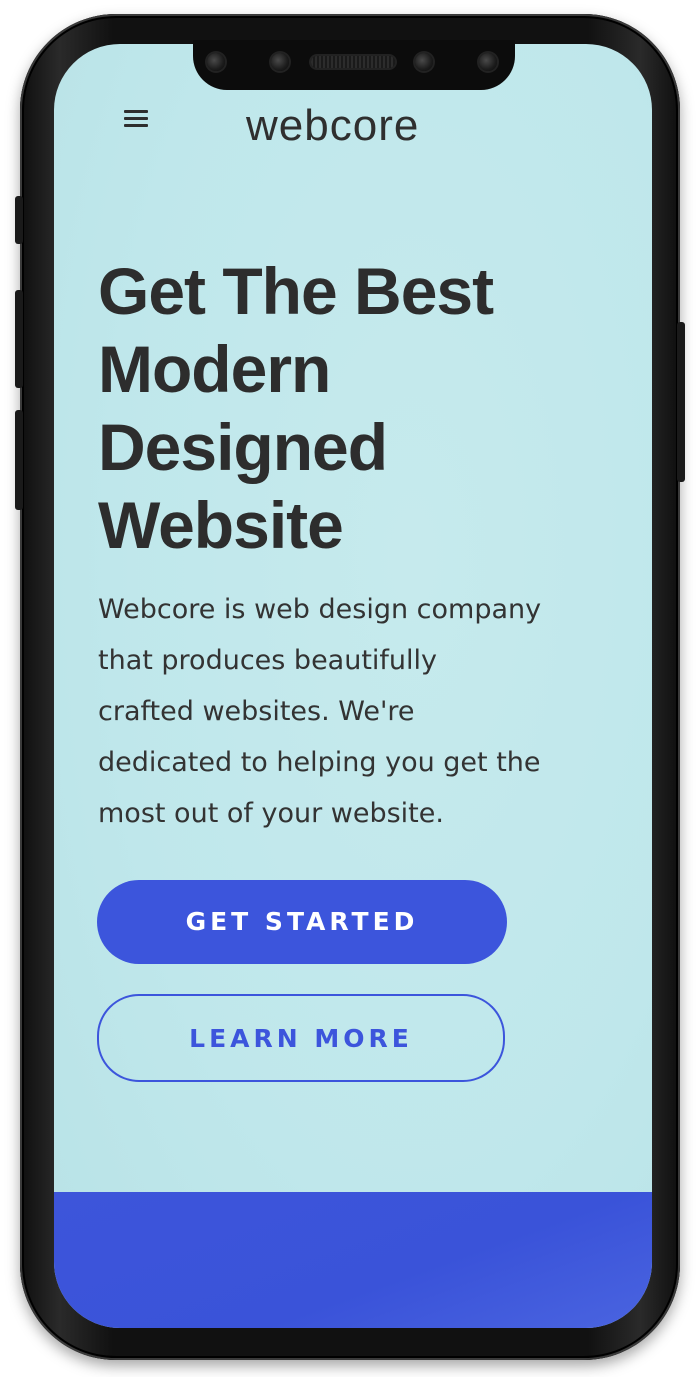  I want to click on description-line: Webcore is web design company, so click(320, 609).